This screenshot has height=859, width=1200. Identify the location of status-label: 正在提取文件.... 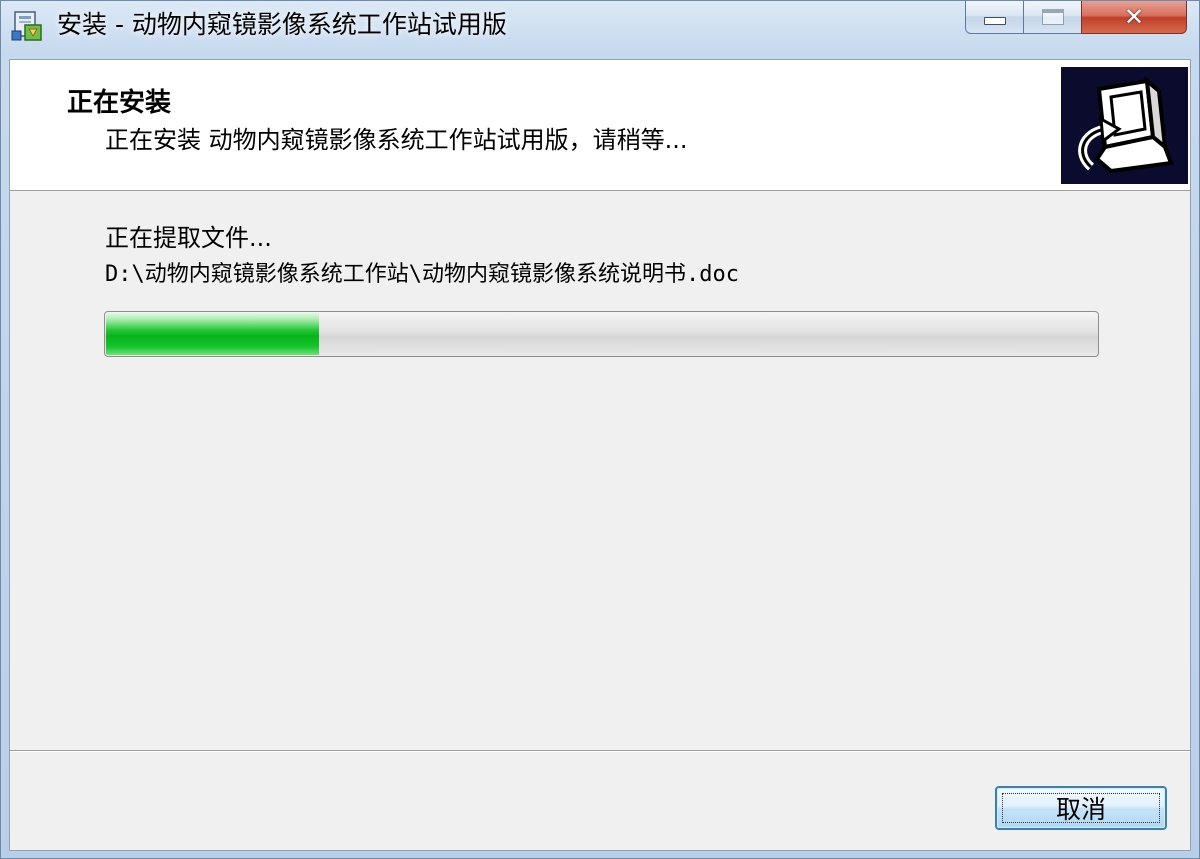
(188, 238).